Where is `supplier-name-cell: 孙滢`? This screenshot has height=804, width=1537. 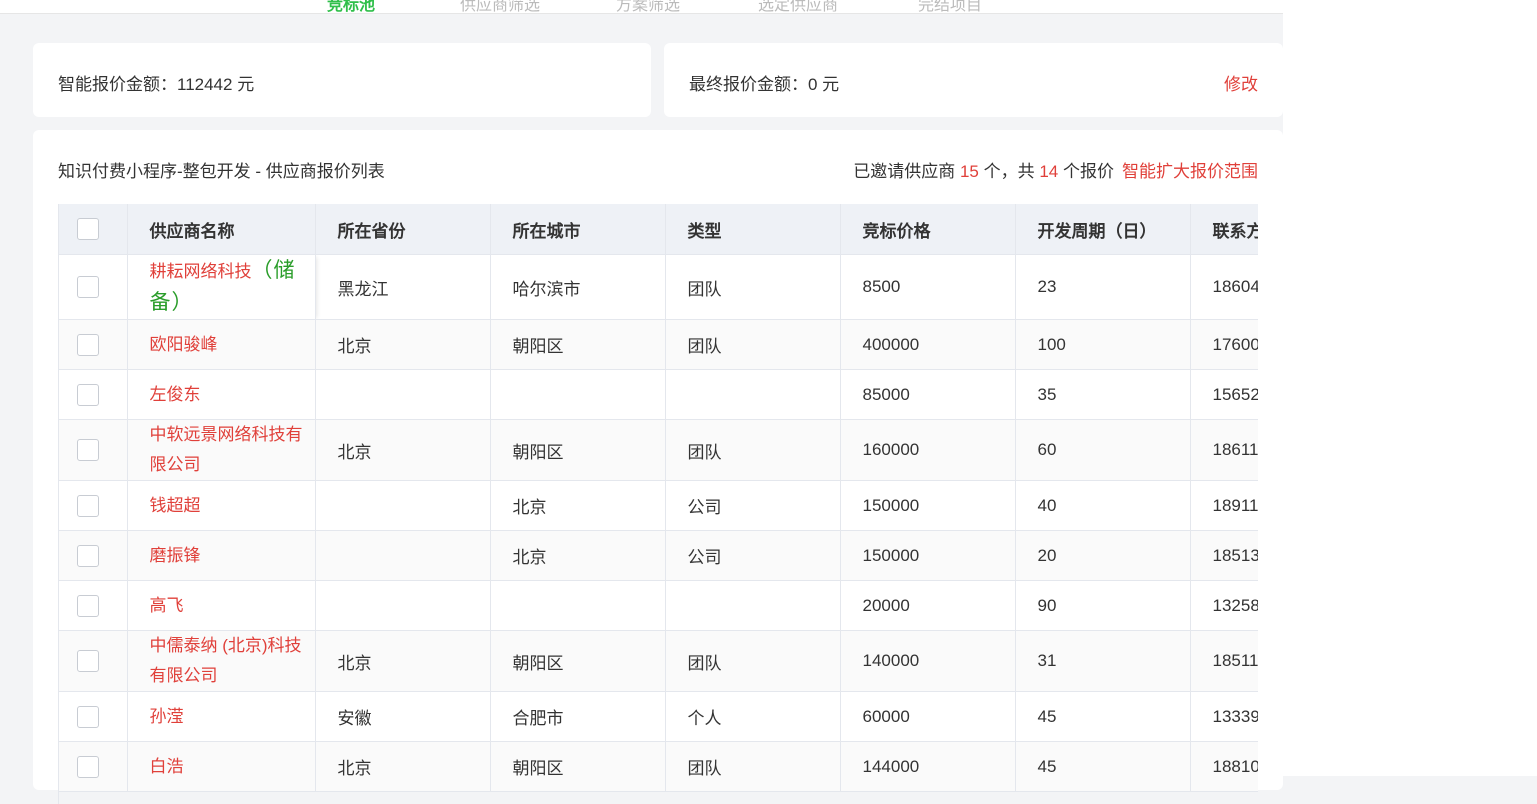 supplier-name-cell: 孙滢 is located at coordinates (221, 716).